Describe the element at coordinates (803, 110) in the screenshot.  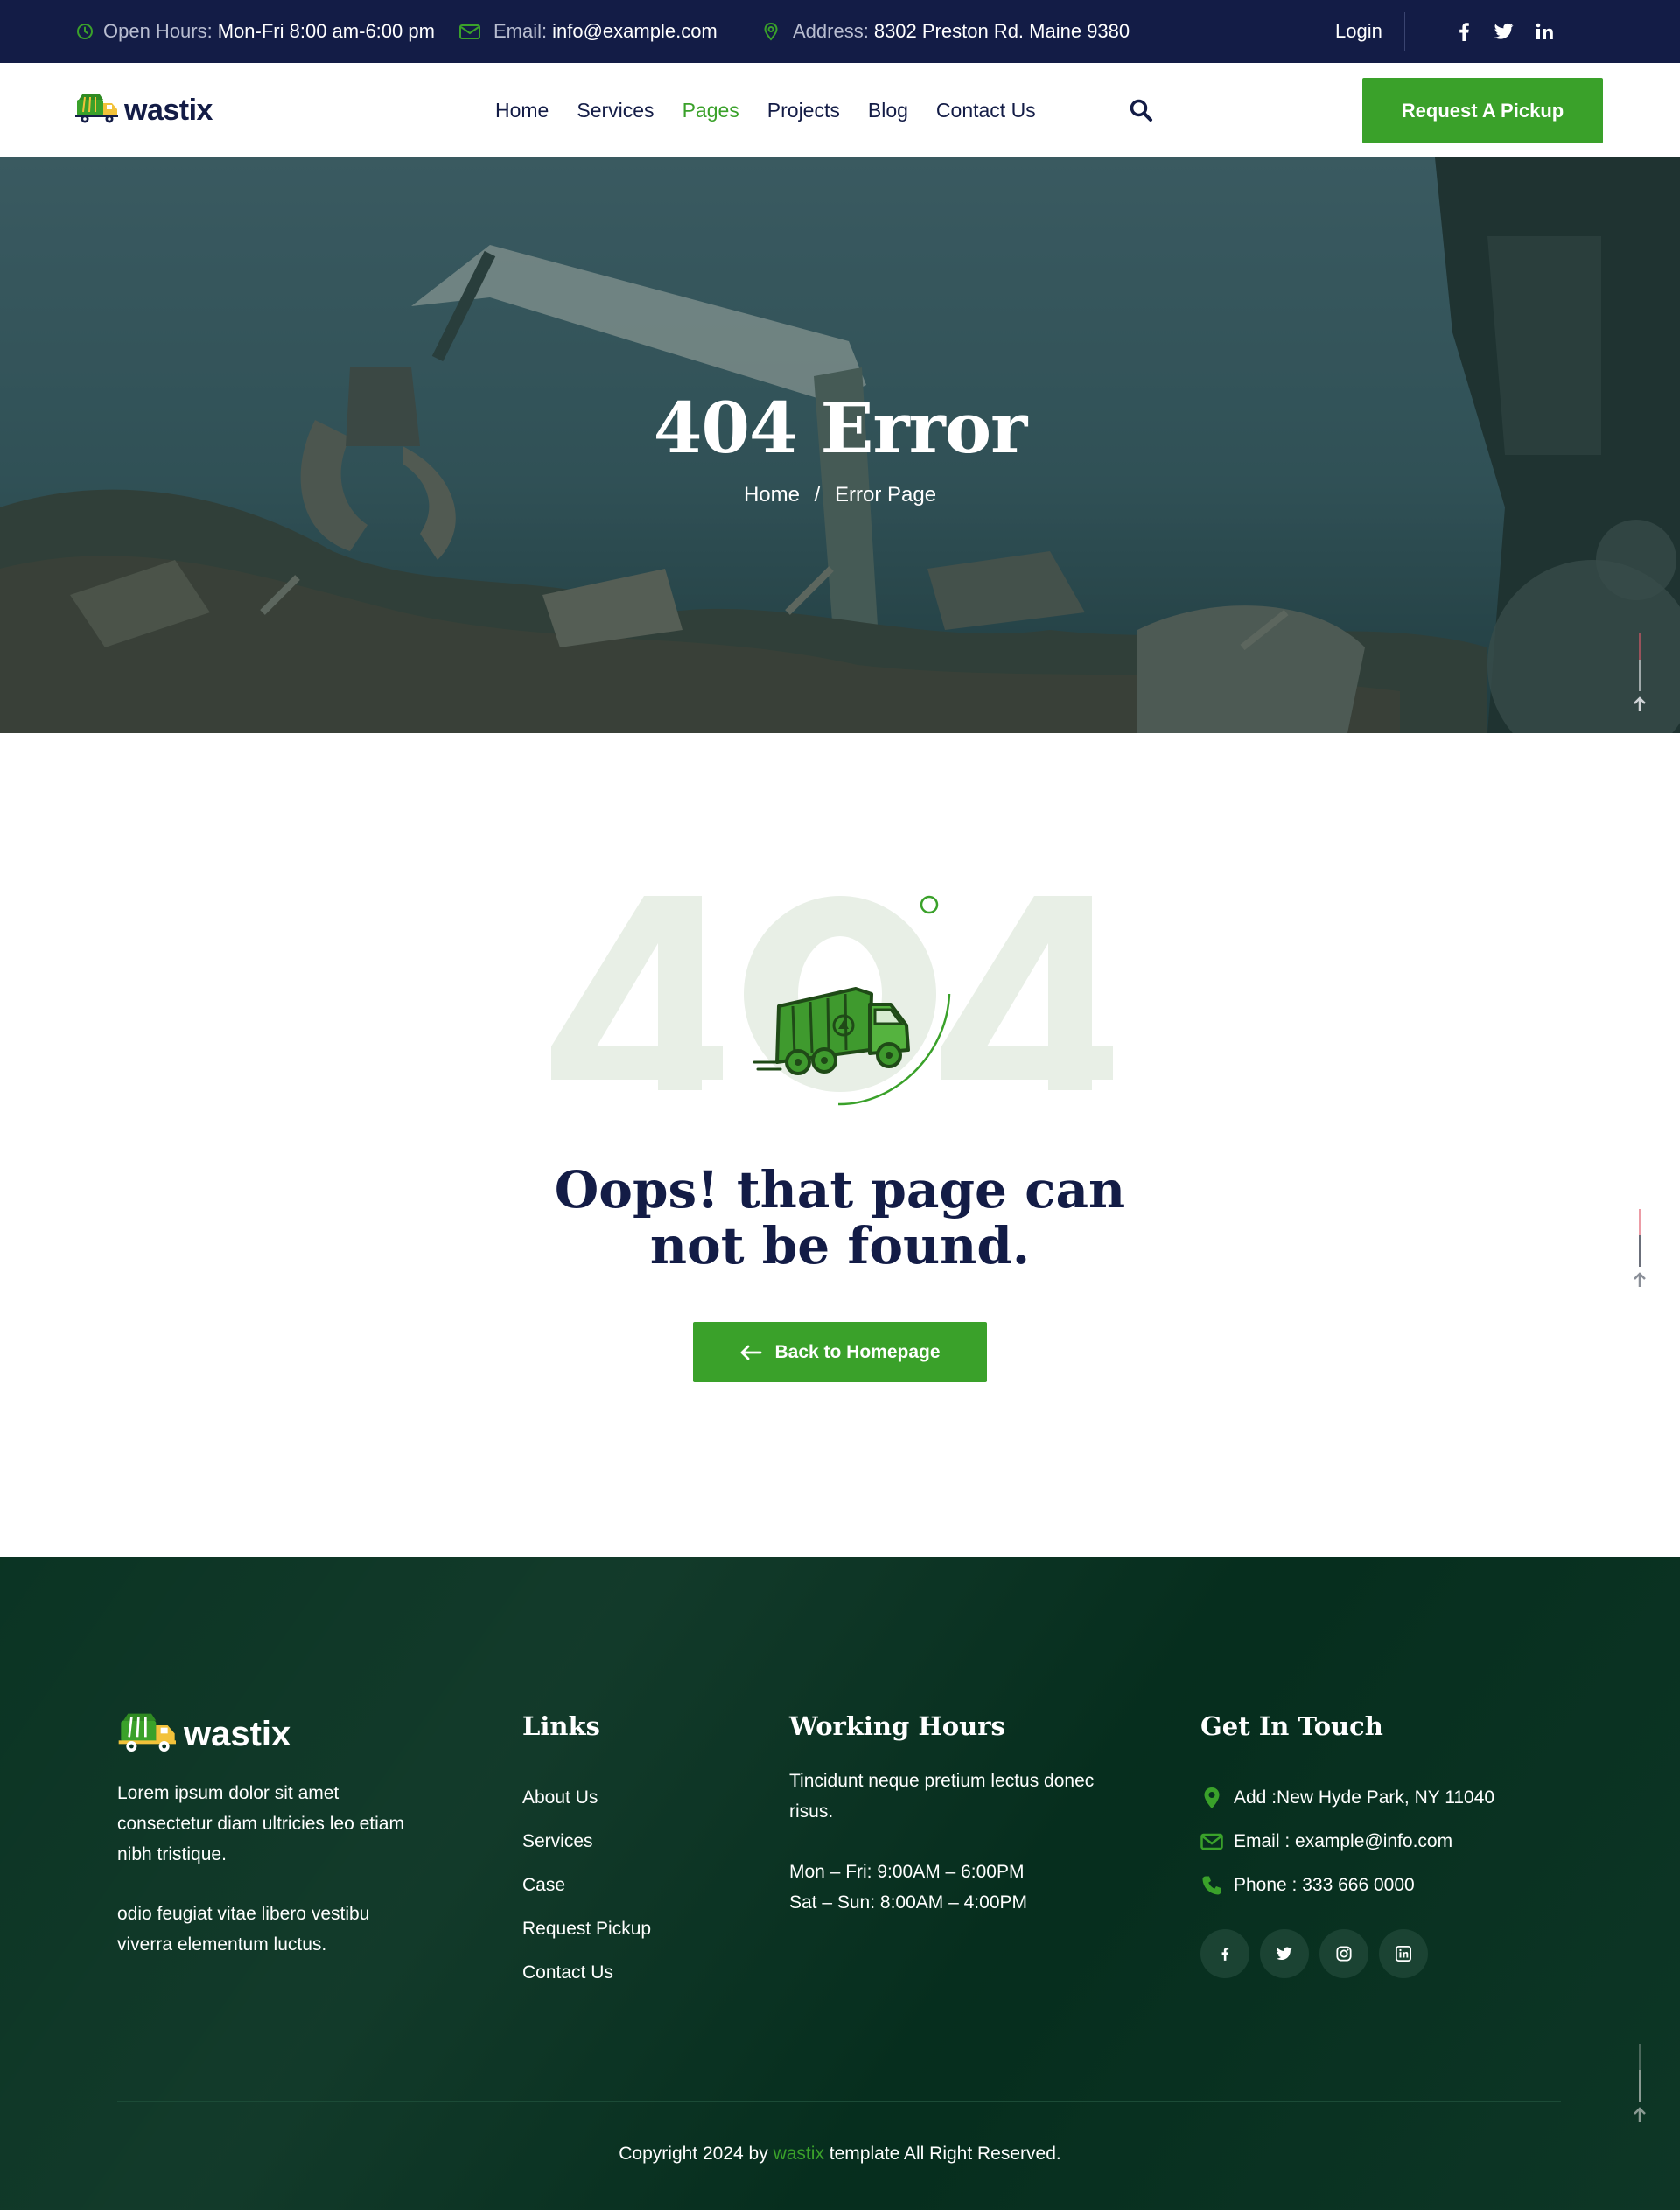
I see `nav-item-projects: Projects` at that location.